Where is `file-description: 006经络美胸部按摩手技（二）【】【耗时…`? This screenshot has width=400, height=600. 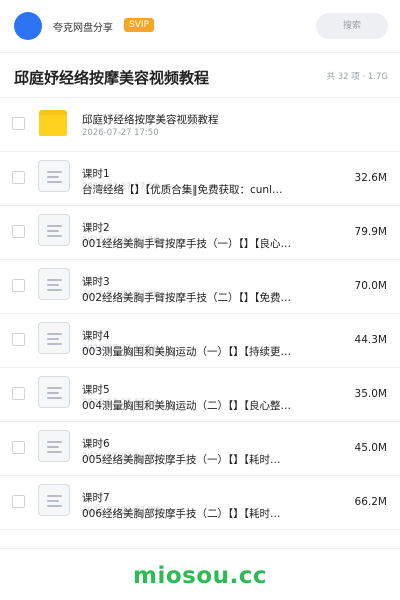
file-description: 006经络美胸部按摩手技（二）【】【耗时… is located at coordinates (181, 514).